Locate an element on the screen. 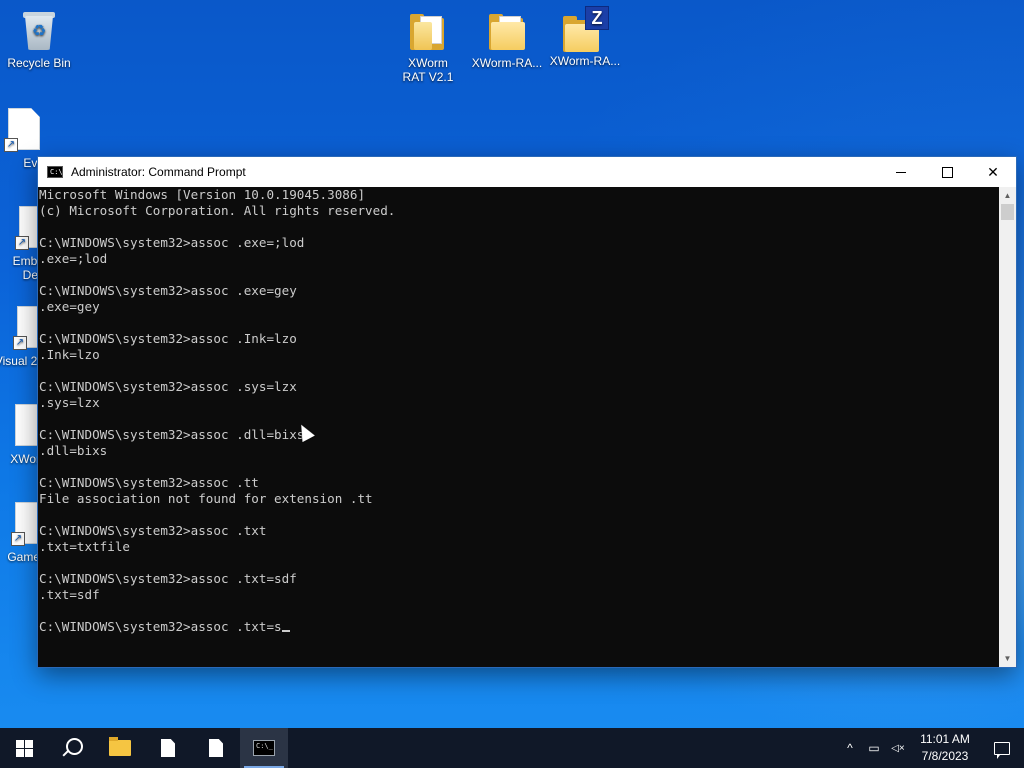  start-button is located at coordinates (24, 748).